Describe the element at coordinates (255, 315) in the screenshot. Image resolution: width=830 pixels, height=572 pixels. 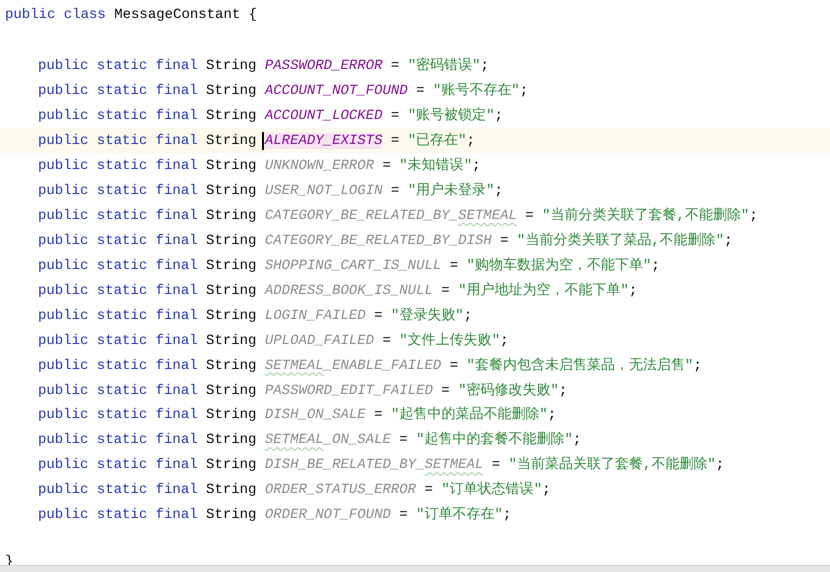
I see `code-line: public static final String LOGIN_FAILED = "登录失败";` at that location.